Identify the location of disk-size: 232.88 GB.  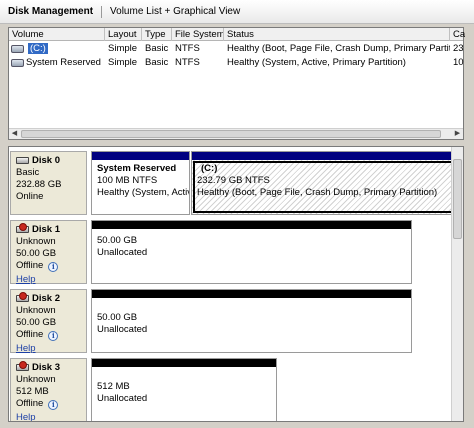
(39, 184).